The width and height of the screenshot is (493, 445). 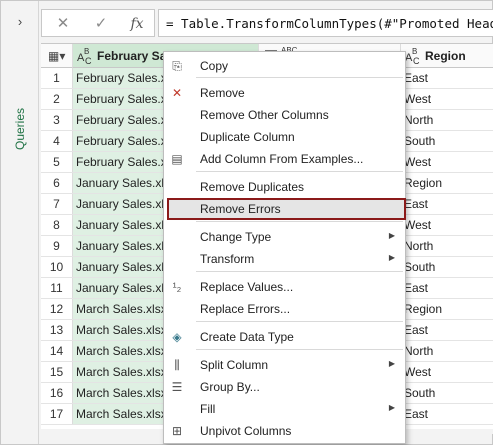 I want to click on column-header-region: ABC Region, so click(x=447, y=56).